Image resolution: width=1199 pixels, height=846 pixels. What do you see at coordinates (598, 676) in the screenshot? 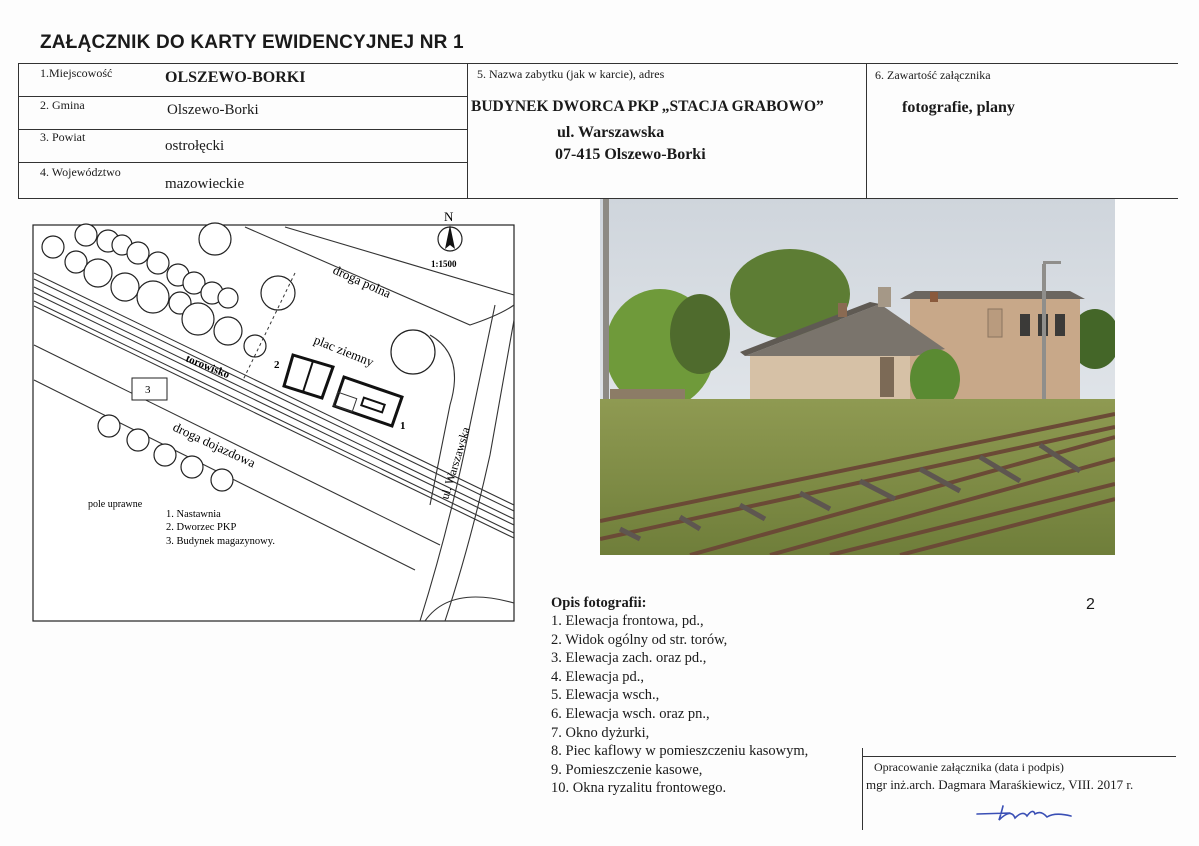
I see `list-item: 4. Elewacja pd.,` at bounding box center [598, 676].